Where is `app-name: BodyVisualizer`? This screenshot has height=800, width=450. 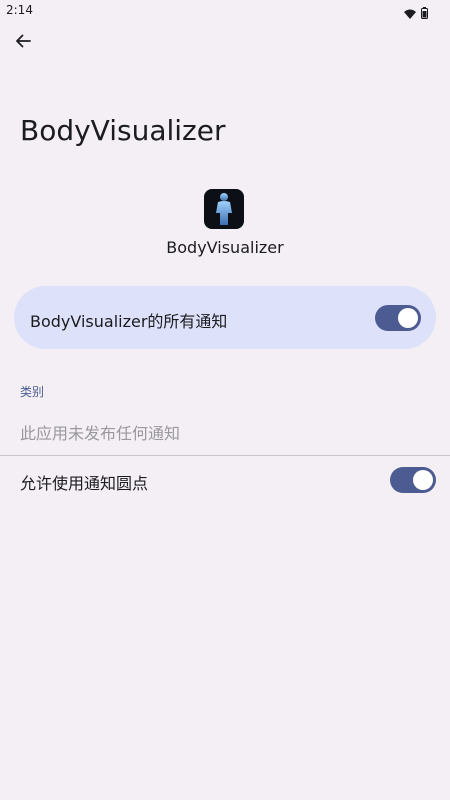 app-name: BodyVisualizer is located at coordinates (225, 247).